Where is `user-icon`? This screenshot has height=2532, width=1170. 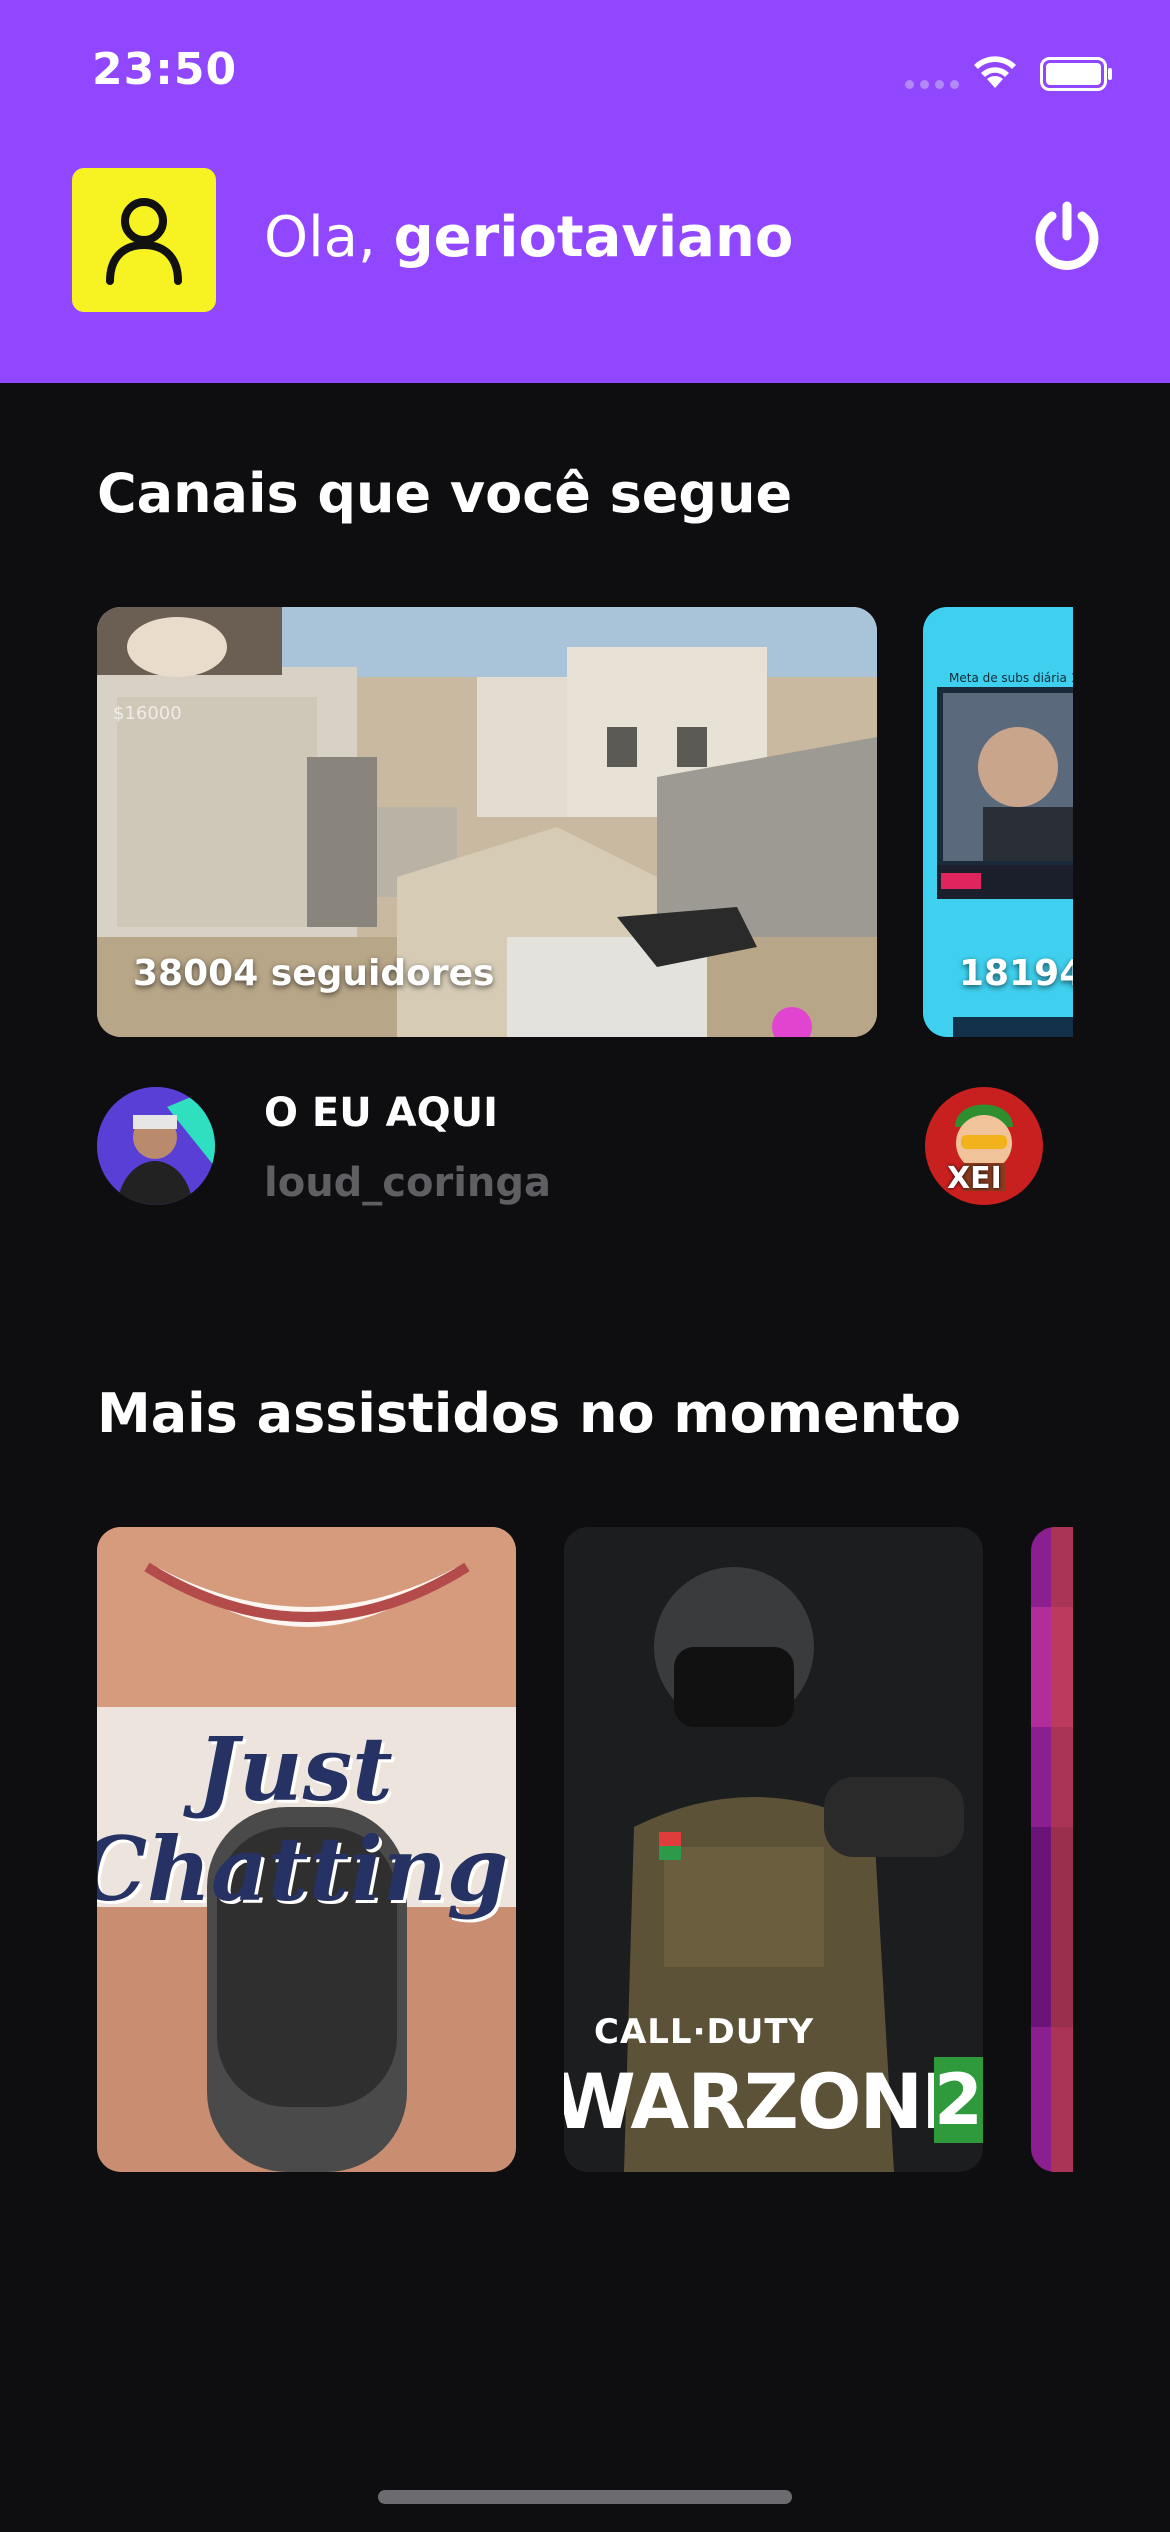
user-icon is located at coordinates (144, 241).